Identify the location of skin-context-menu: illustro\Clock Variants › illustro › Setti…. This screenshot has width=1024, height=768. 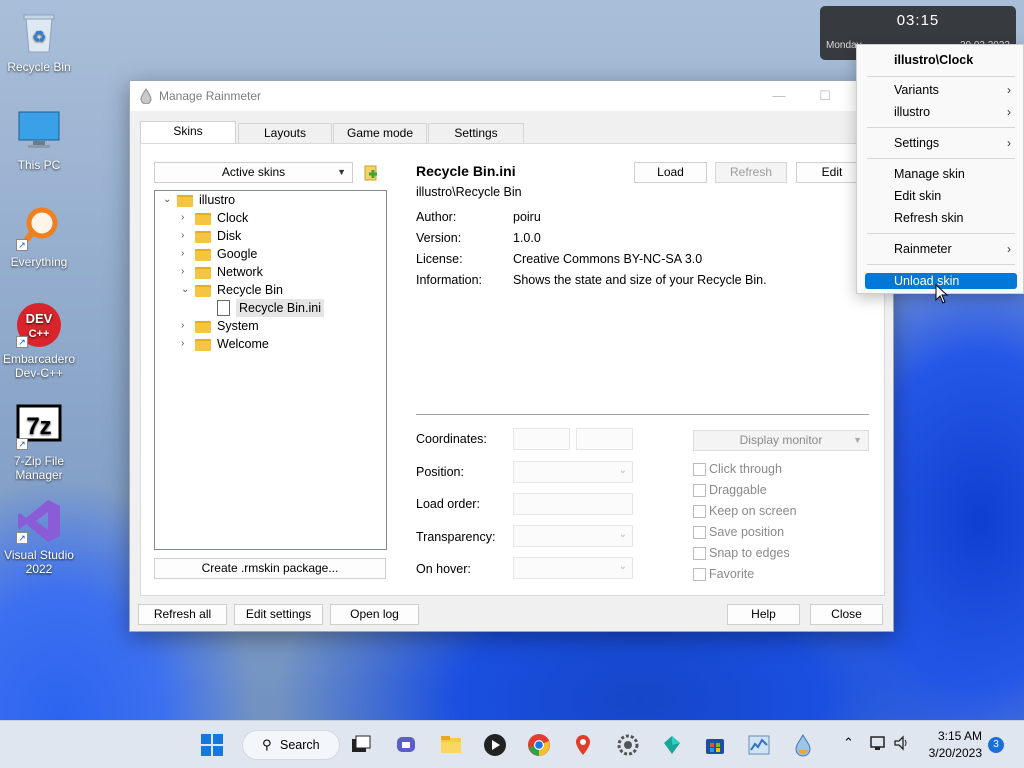
(940, 169).